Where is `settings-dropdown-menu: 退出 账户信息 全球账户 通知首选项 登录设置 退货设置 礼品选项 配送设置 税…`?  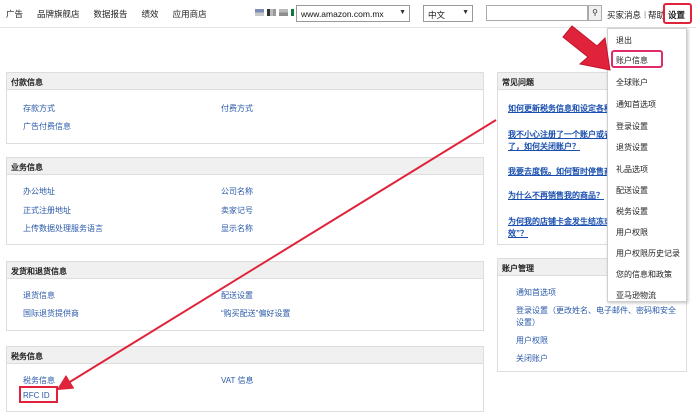
settings-dropdown-menu: 退出 账户信息 全球账户 通知首选项 登录设置 退货设置 礼品选项 配送设置 税… is located at coordinates (647, 165).